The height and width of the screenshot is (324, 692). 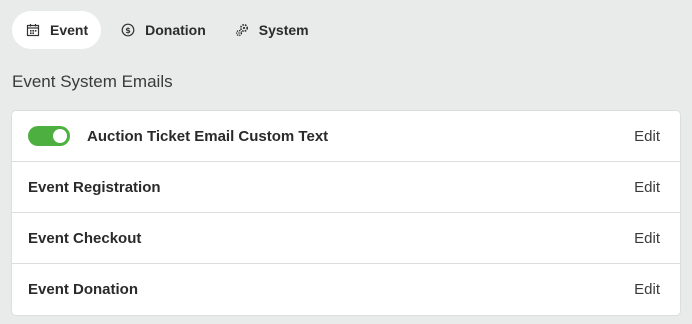 I want to click on email-label: Event Checkout, so click(x=85, y=238).